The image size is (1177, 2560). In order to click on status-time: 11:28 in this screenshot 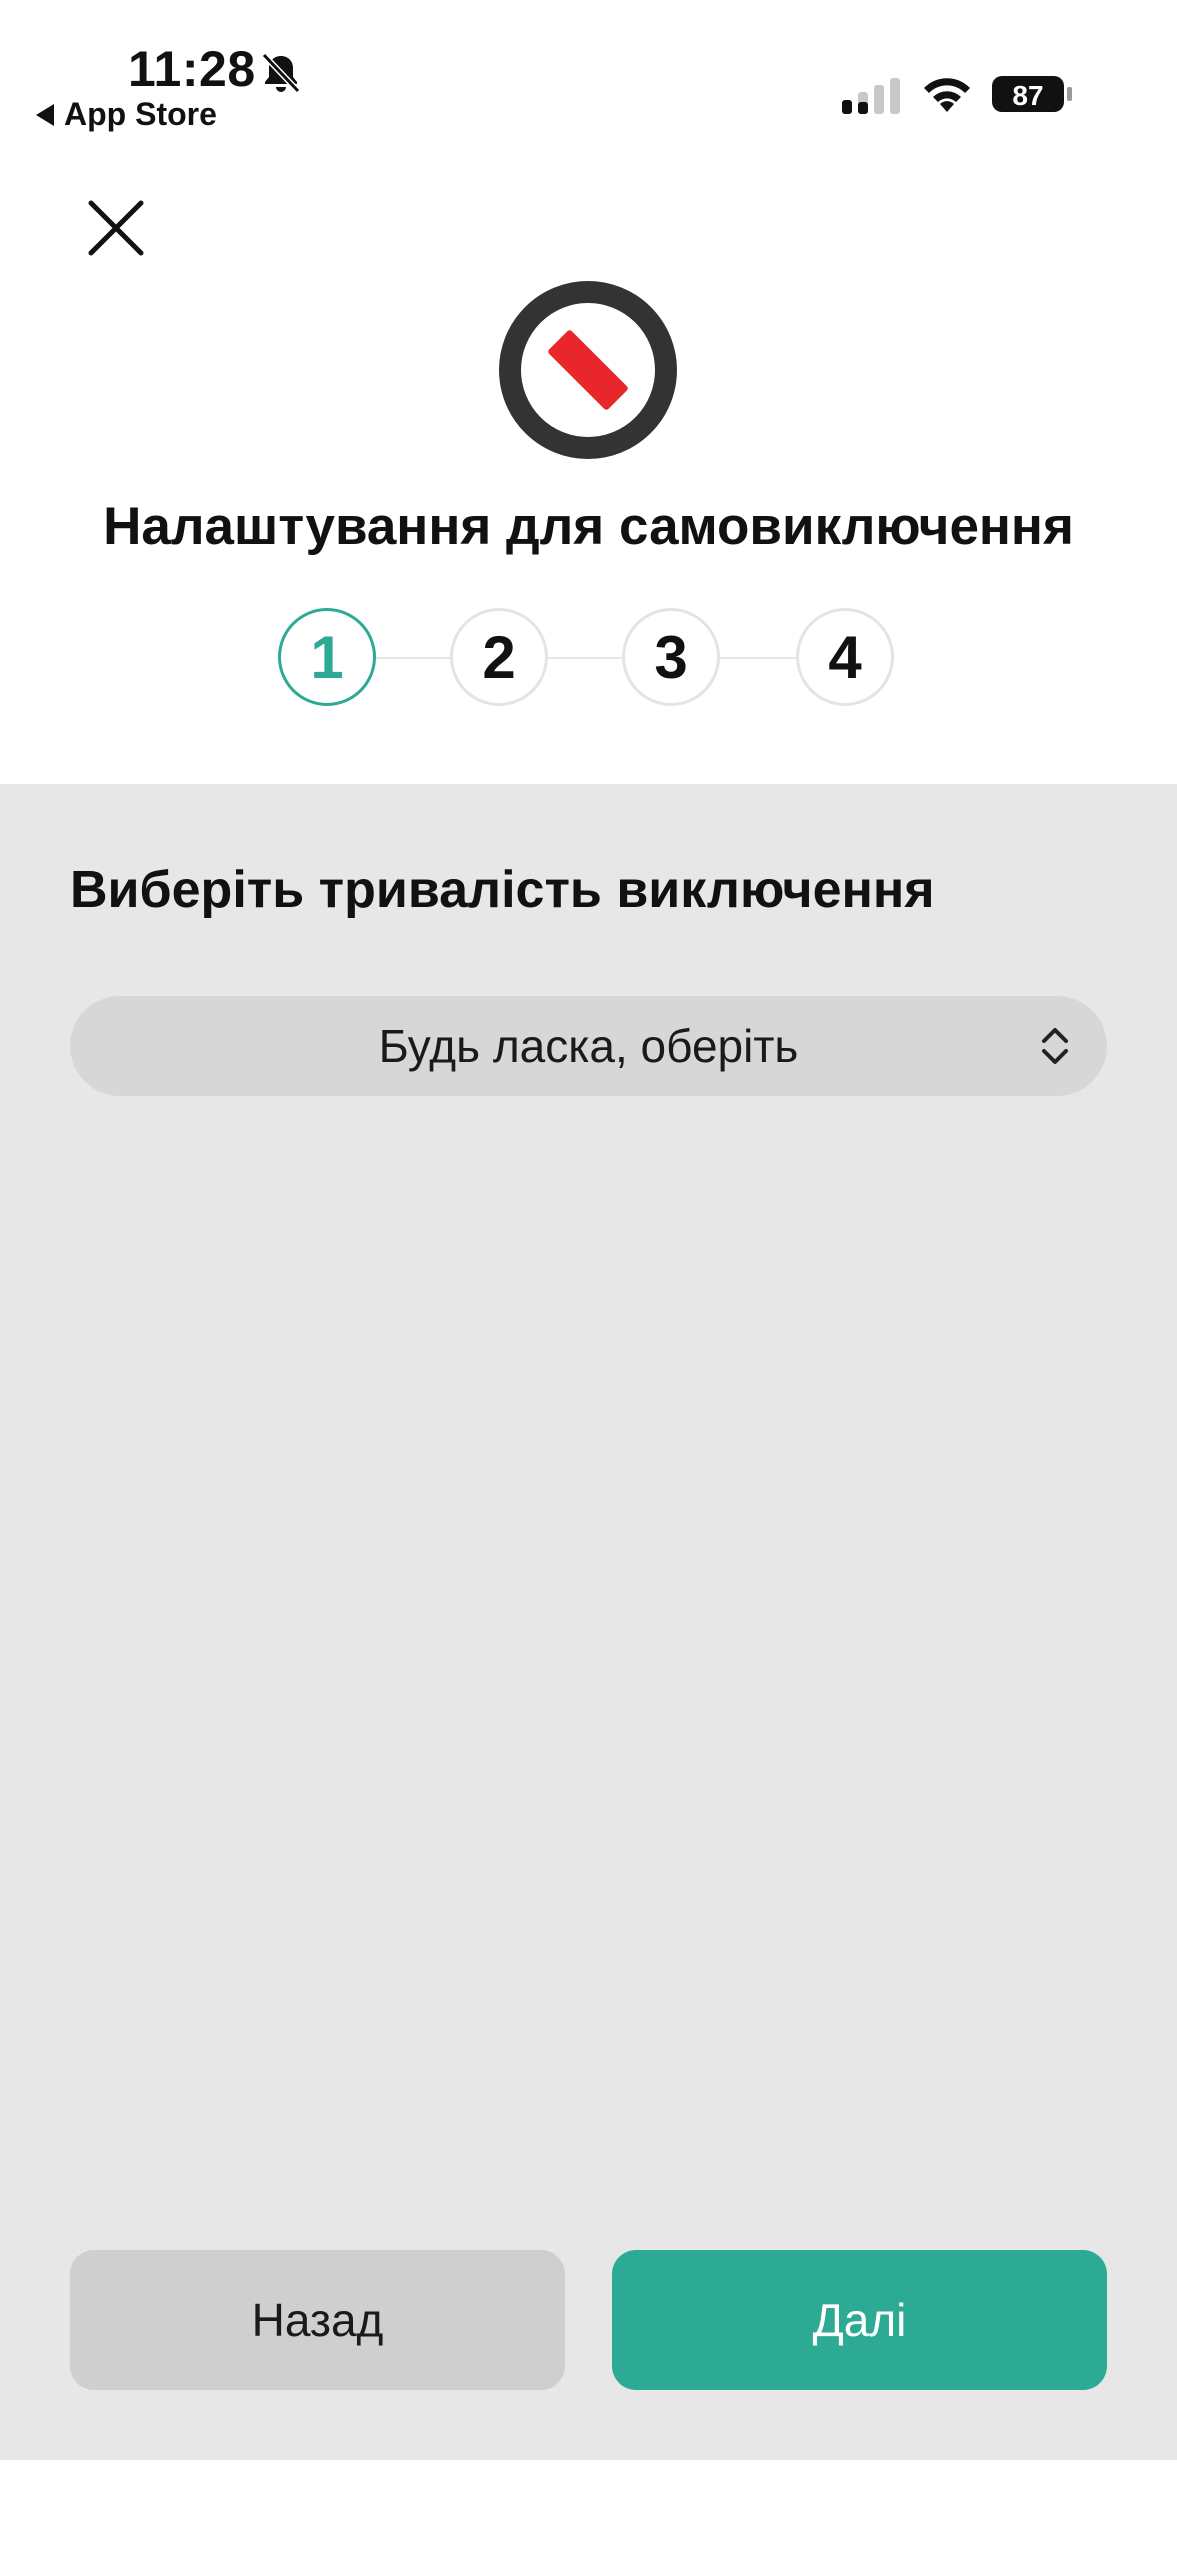, I will do `click(192, 69)`.